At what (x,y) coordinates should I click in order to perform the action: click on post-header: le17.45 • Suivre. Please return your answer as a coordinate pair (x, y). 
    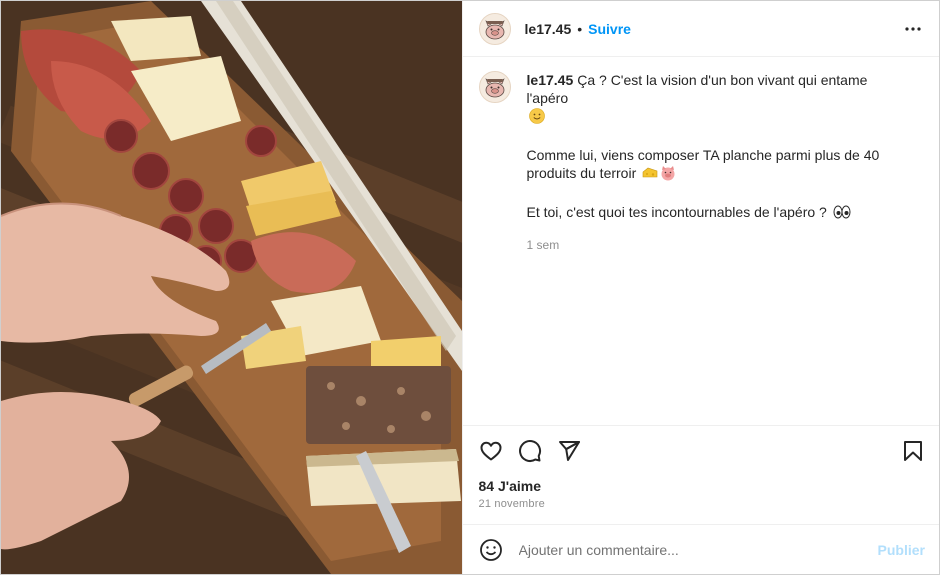
    Looking at the image, I should click on (700, 29).